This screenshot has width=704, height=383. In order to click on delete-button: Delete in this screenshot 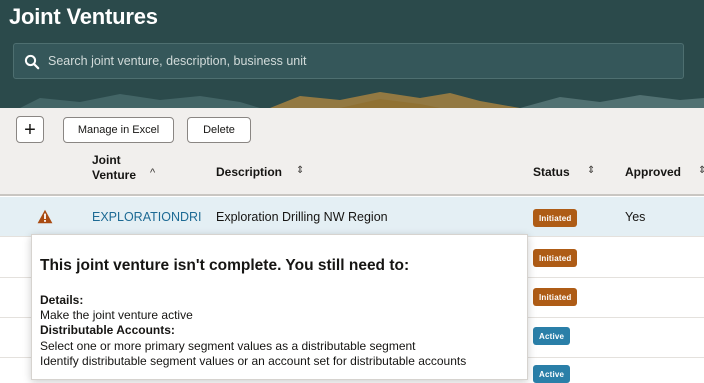, I will do `click(219, 130)`.